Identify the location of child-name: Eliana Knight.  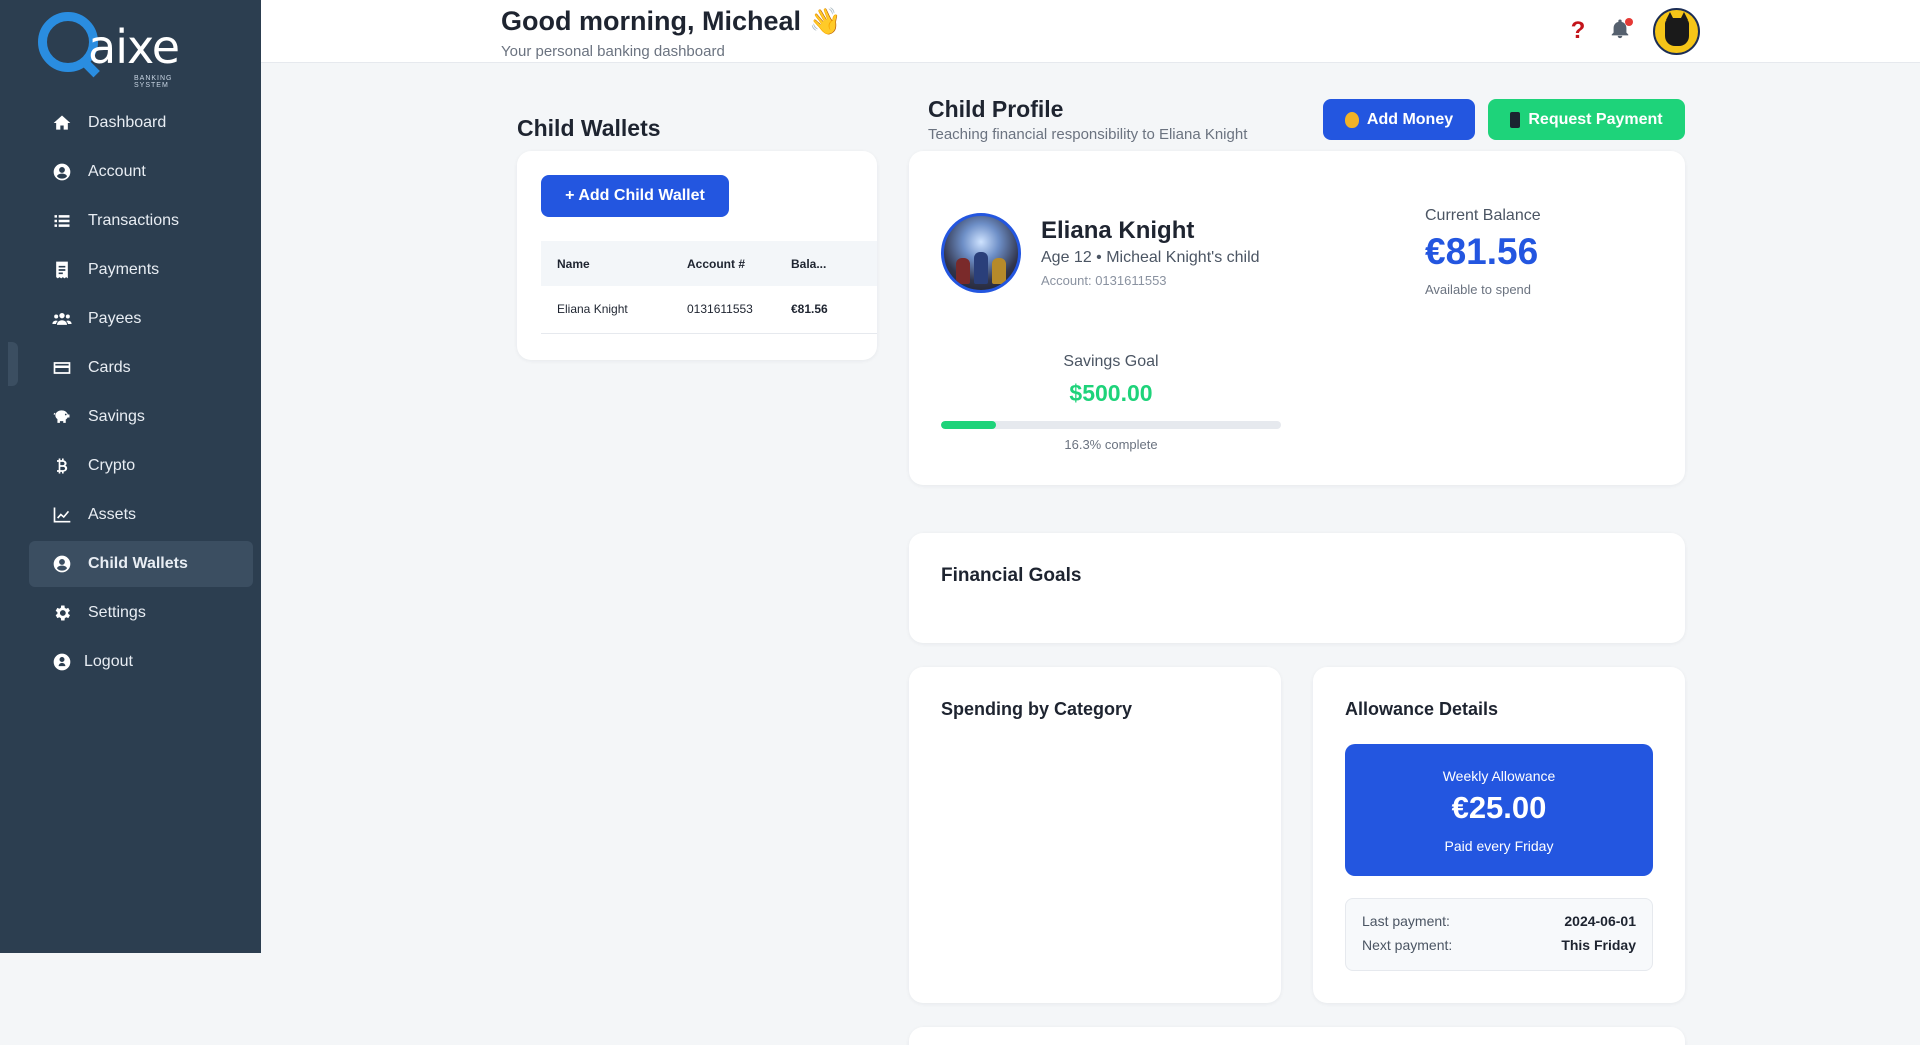
(1118, 230).